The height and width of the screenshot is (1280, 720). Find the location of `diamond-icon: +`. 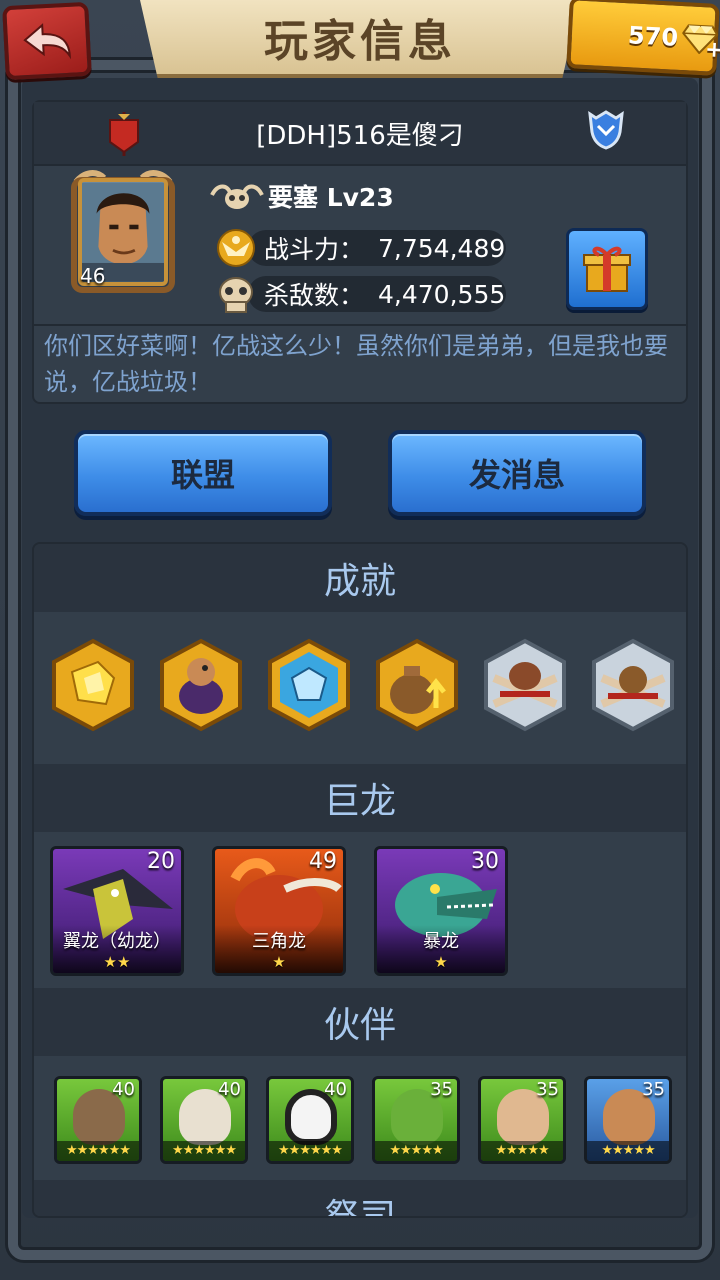

diamond-icon: + is located at coordinates (700, 43).